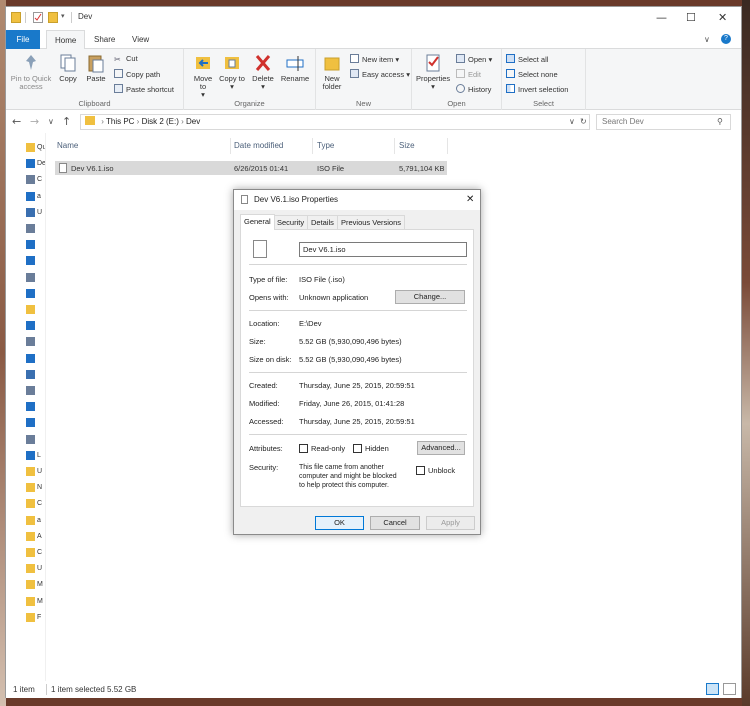 Image resolution: width=750 pixels, height=706 pixels. I want to click on maximize-button: ☐, so click(691, 17).